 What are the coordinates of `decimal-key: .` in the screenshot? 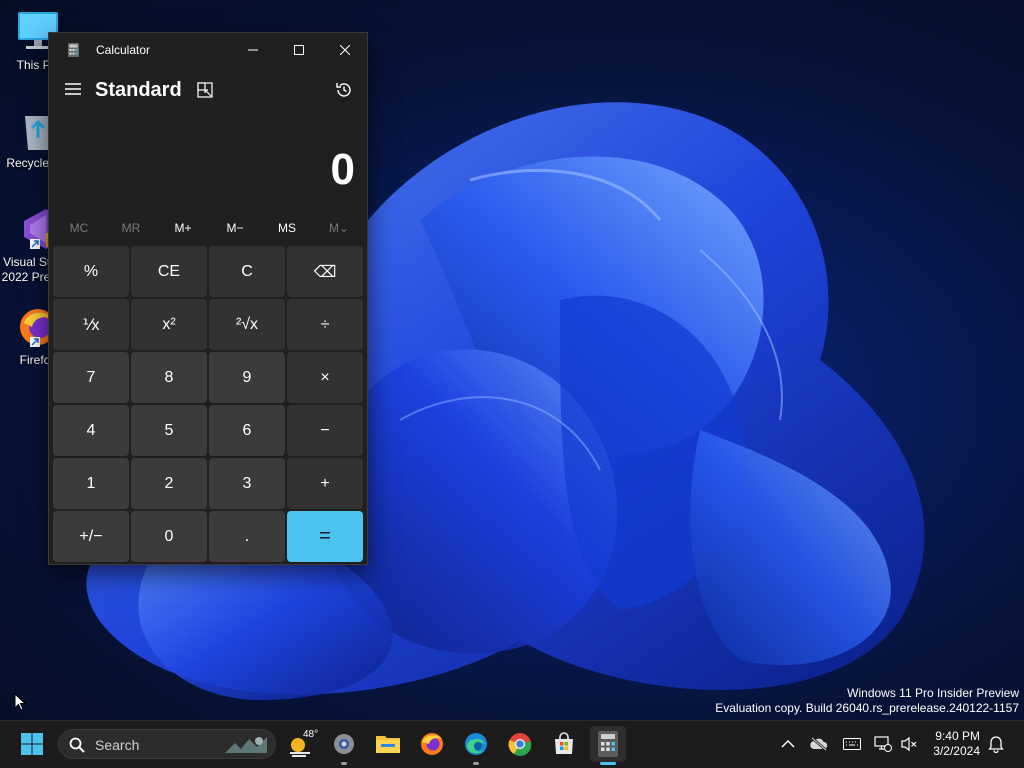 It's located at (247, 536).